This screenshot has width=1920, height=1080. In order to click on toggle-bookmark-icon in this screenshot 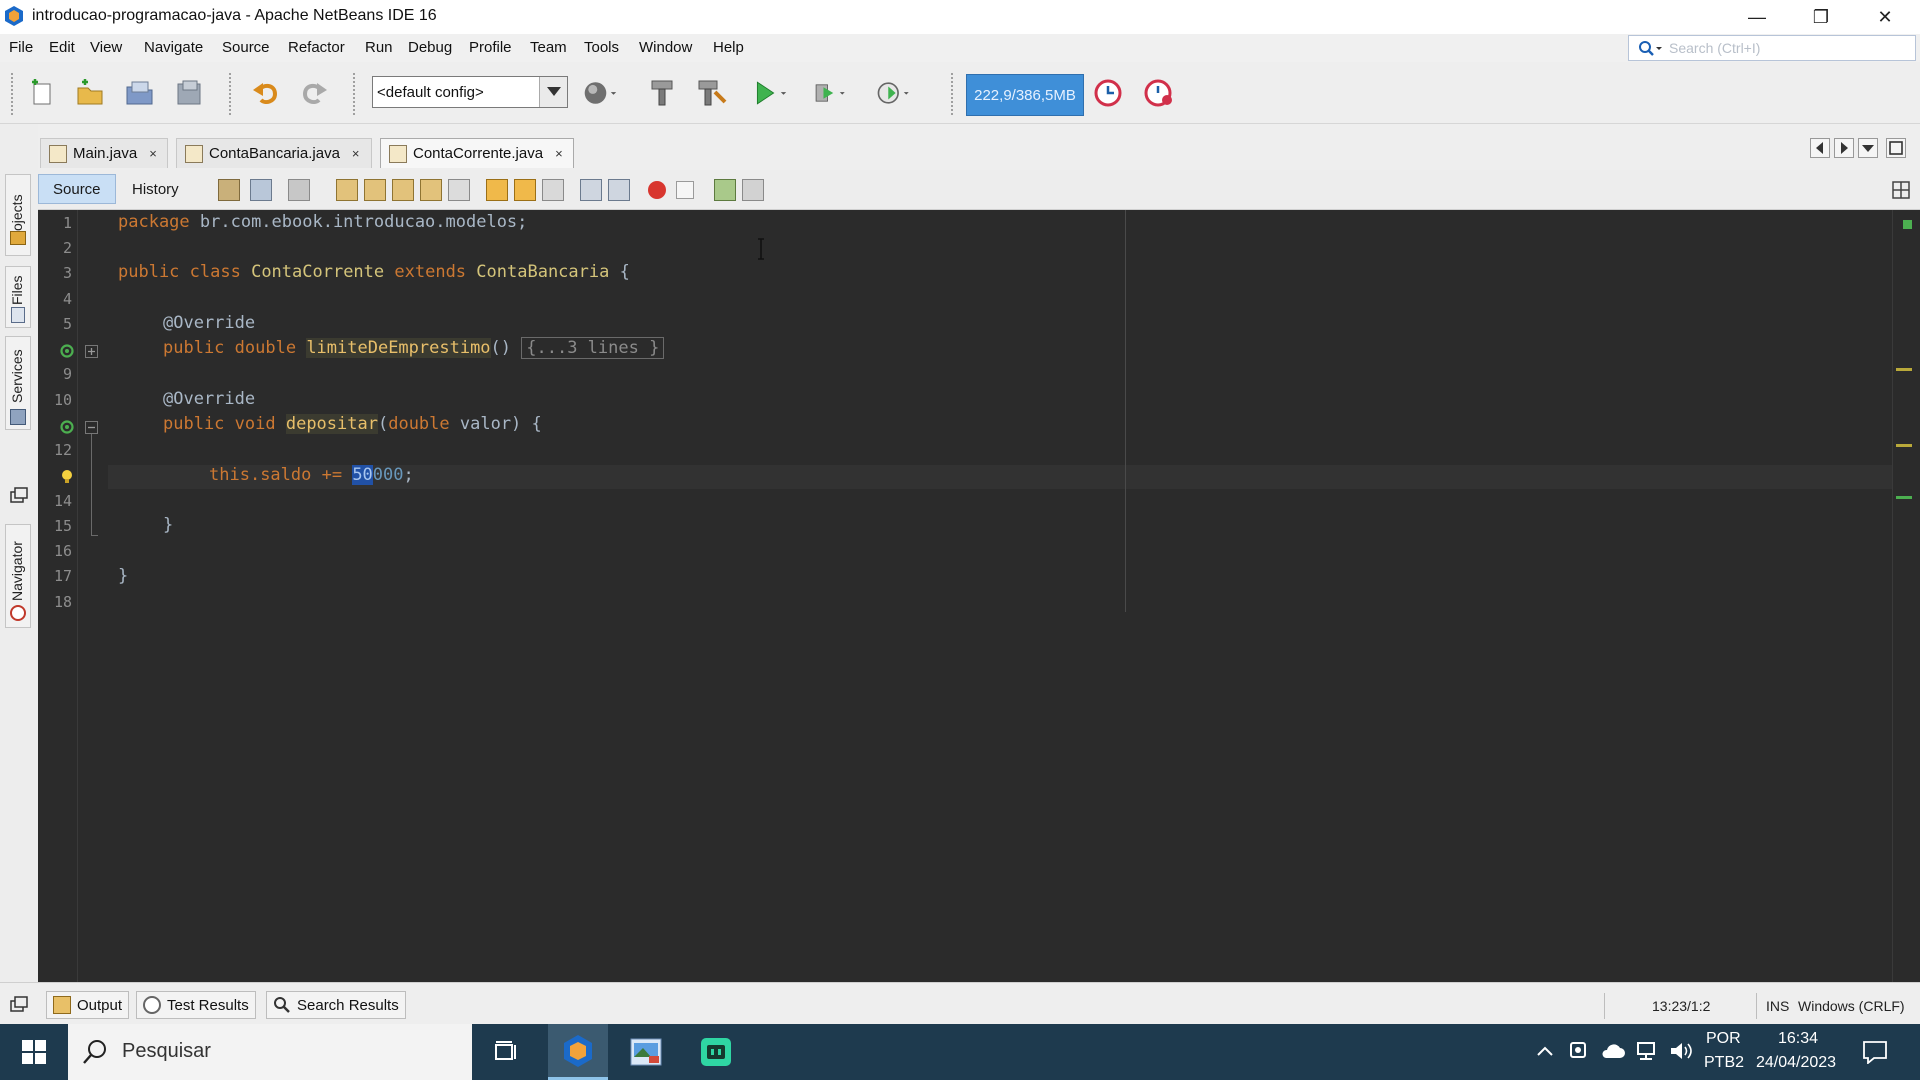, I will do `click(553, 190)`.